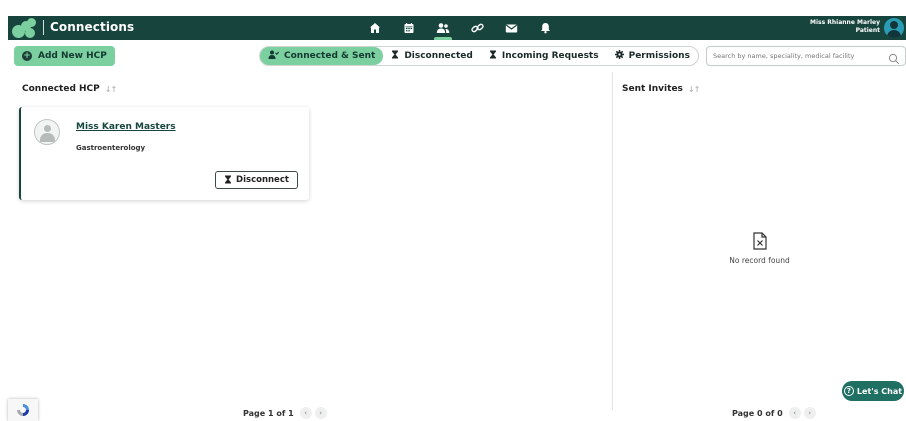  Describe the element at coordinates (111, 148) in the screenshot. I see `hcp-speciality: Gastroenterology` at that location.